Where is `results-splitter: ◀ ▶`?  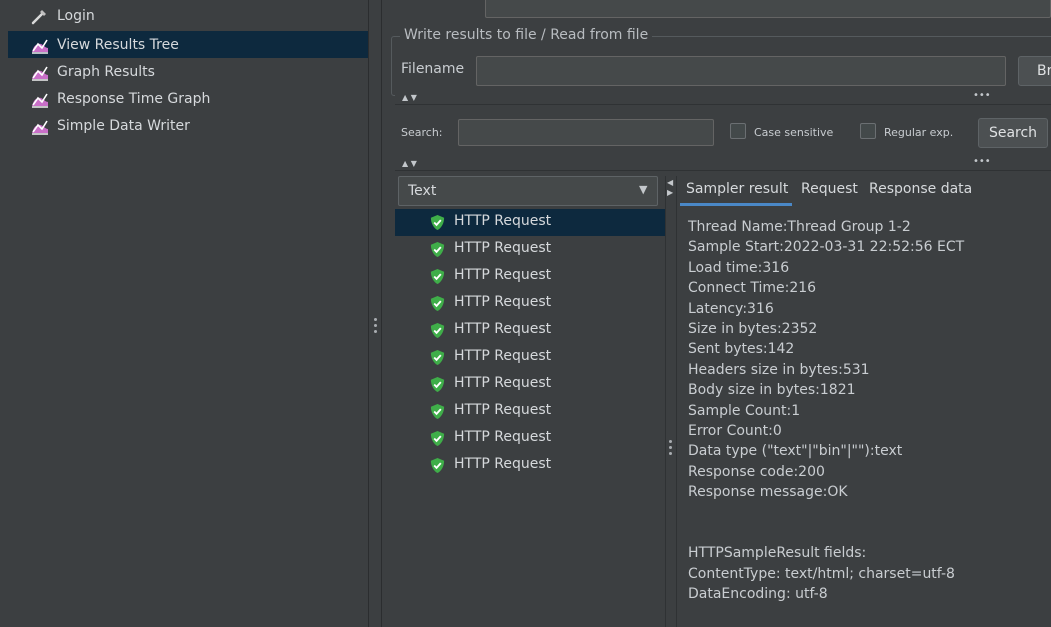
results-splitter: ◀ ▶ is located at coordinates (671, 401).